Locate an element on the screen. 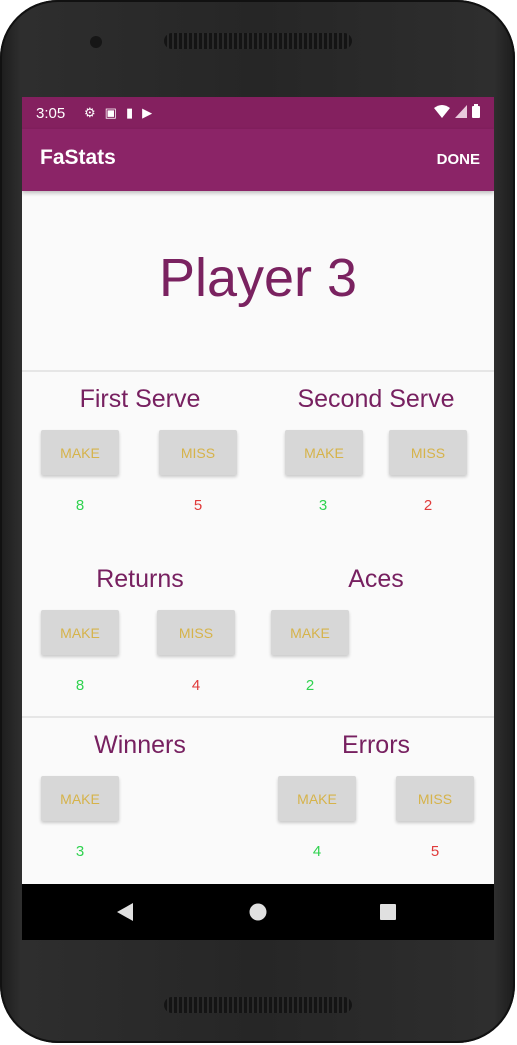 The height and width of the screenshot is (1045, 517). app-bar: FaStats DONE is located at coordinates (258, 160).